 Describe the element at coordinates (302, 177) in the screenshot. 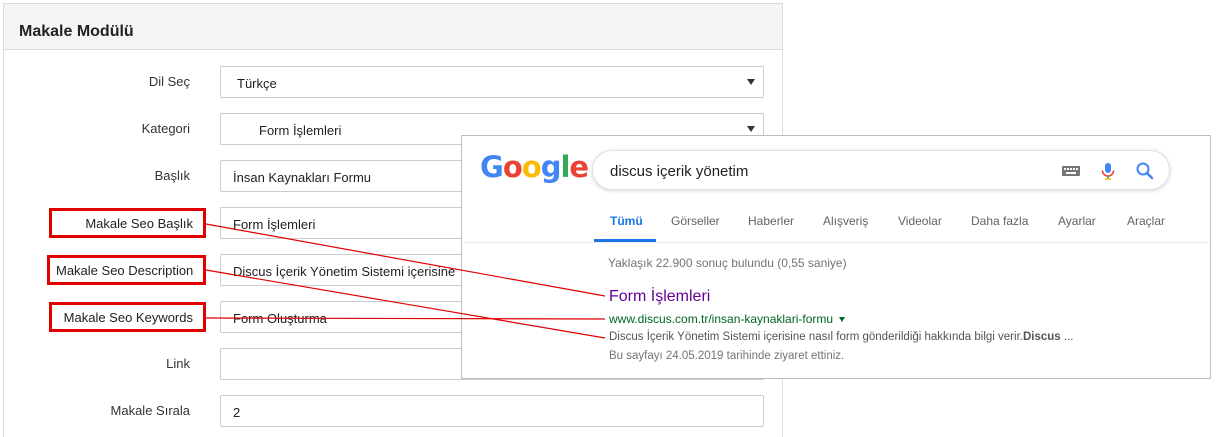

I see `title-value: İnsan Kaynakları Formu` at that location.